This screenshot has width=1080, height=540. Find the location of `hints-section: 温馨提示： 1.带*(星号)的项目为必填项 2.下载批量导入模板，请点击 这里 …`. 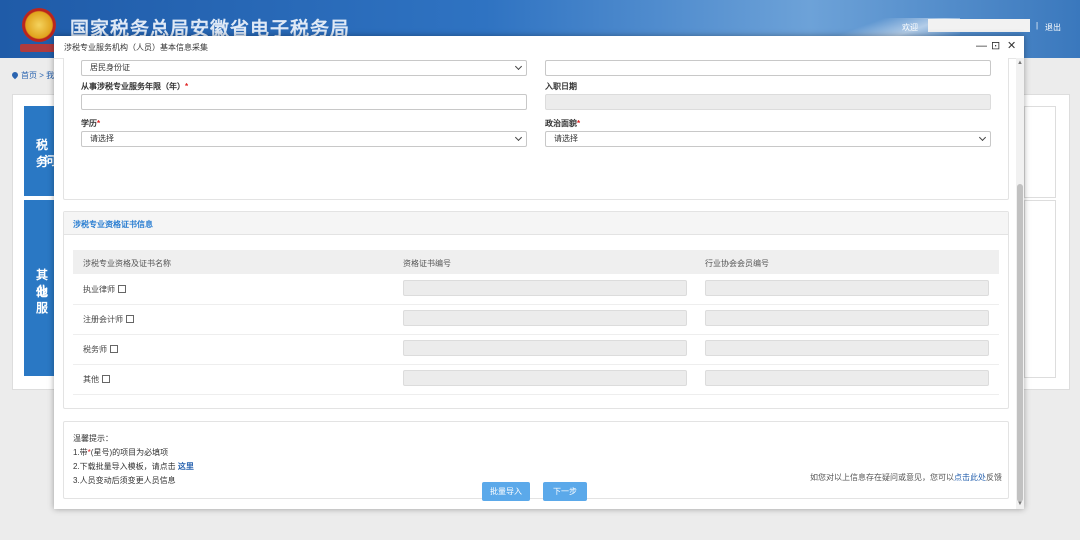

hints-section: 温馨提示： 1.带*(星号)的项目为必填项 2.下载批量导入模板，请点击 这里 … is located at coordinates (536, 460).